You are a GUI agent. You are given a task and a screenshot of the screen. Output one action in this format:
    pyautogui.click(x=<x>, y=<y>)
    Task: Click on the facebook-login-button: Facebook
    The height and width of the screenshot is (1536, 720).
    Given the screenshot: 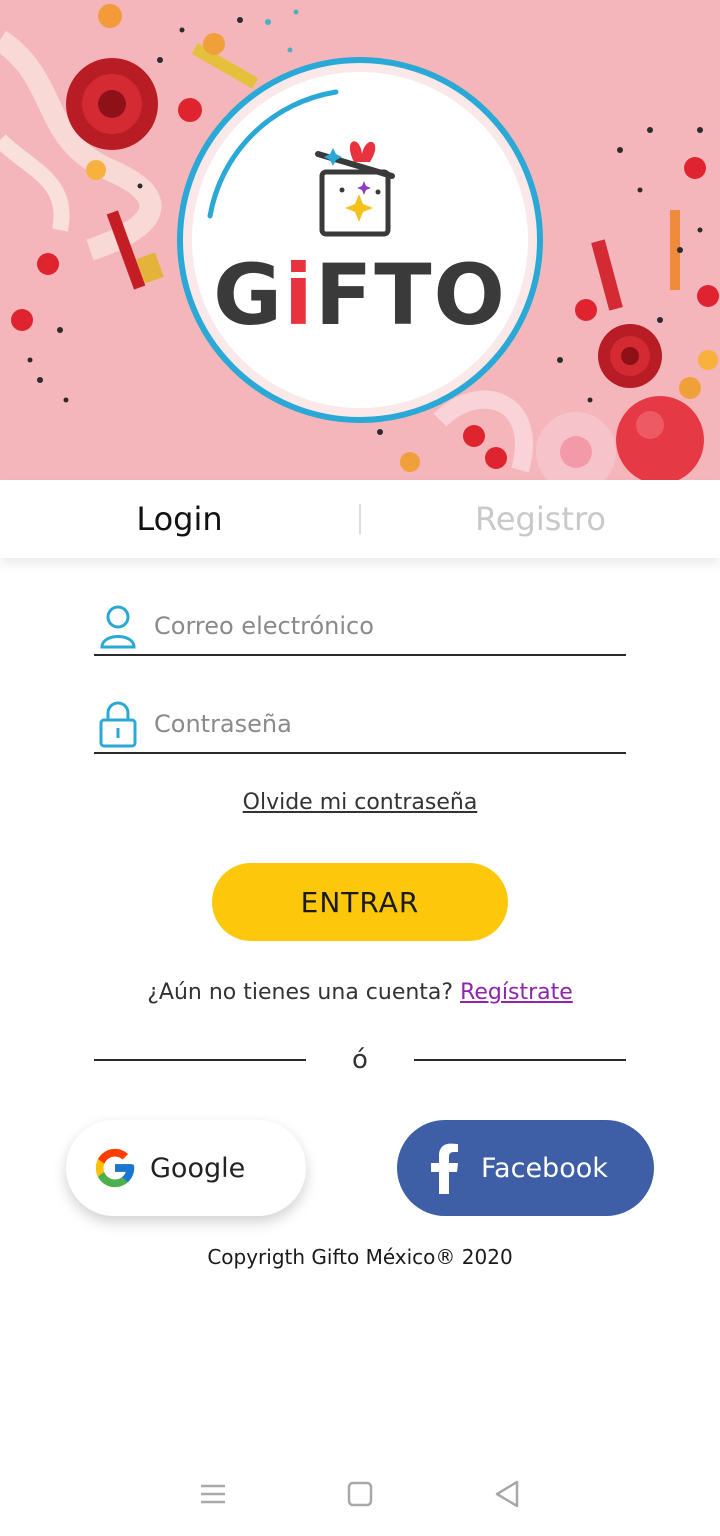 What is the action you would take?
    pyautogui.click(x=525, y=1168)
    